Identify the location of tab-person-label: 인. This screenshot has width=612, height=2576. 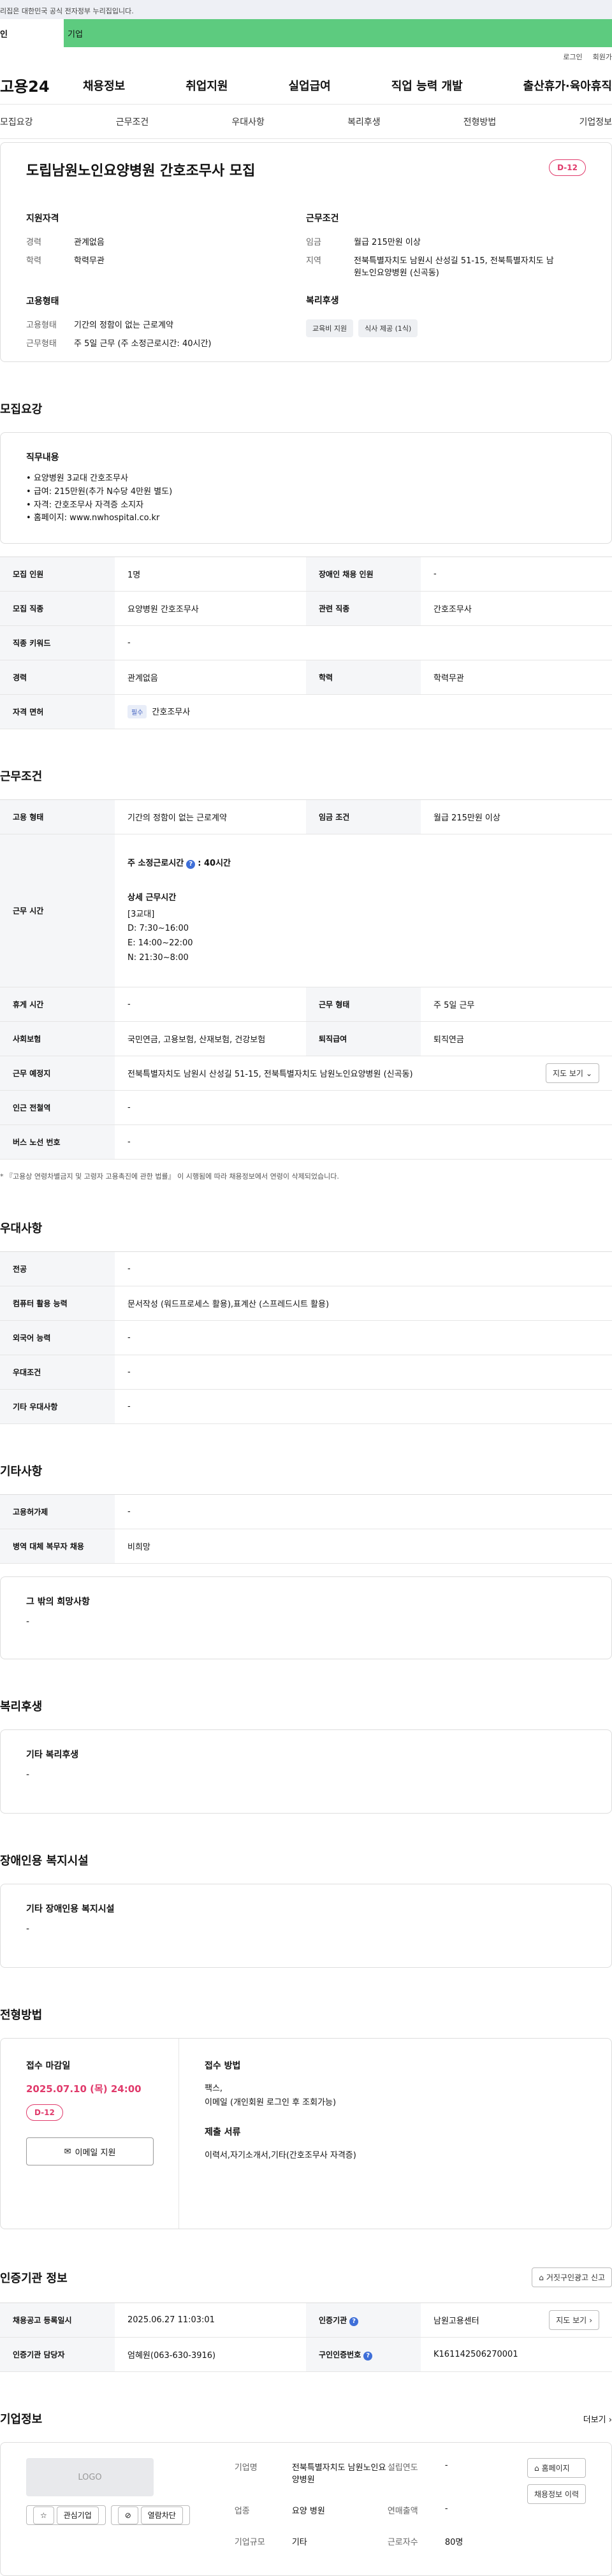
(4, 34).